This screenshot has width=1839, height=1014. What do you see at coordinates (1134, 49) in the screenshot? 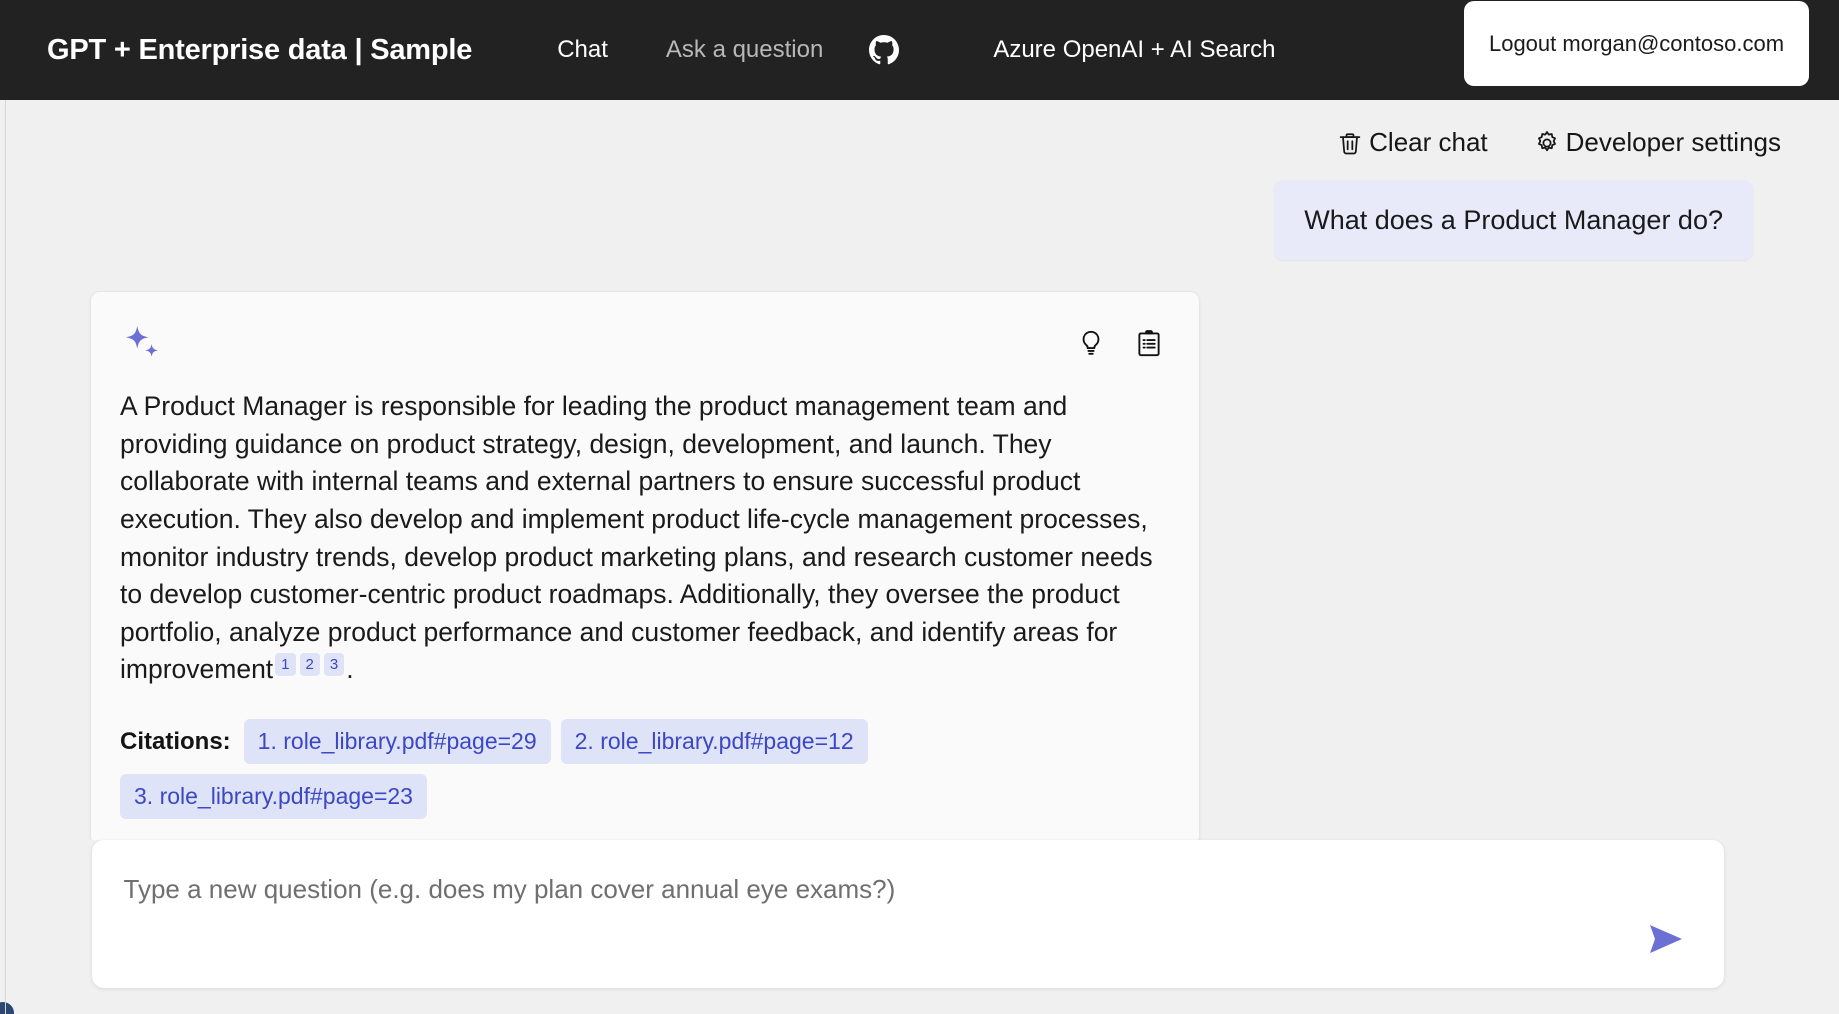
I see `header-subtitle: Azure OpenAI + AI Search` at bounding box center [1134, 49].